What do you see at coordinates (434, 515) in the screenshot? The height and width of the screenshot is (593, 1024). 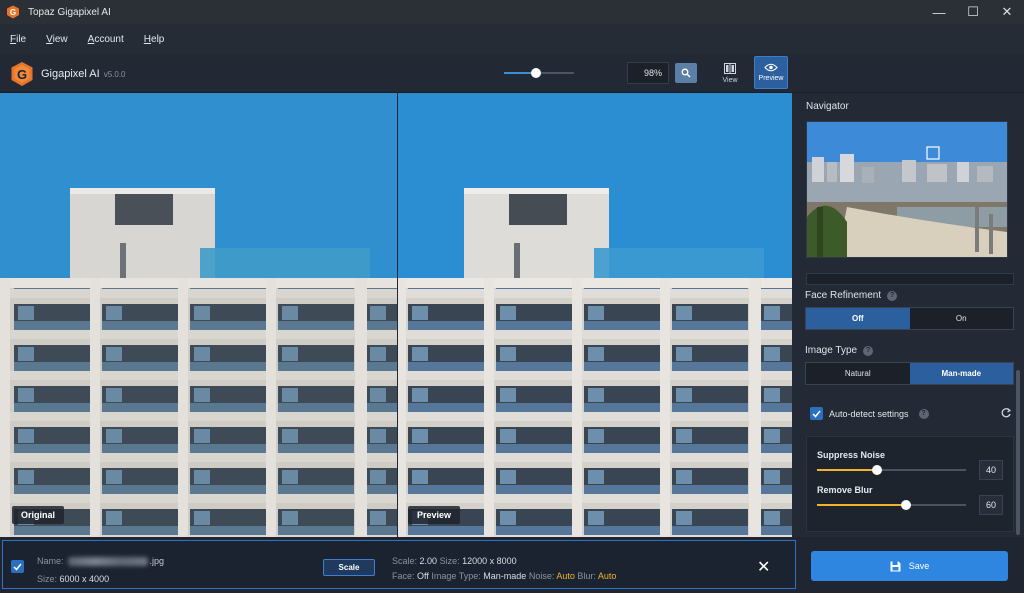 I see `preview-pane-label: Preview` at bounding box center [434, 515].